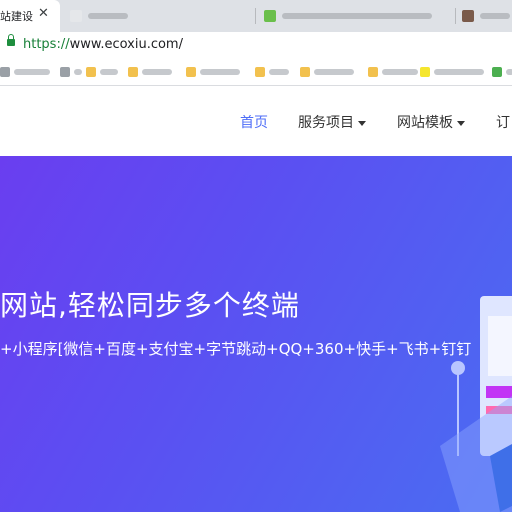 The image size is (512, 512). What do you see at coordinates (46, 44) in the screenshot?
I see `url-scheme: https://` at bounding box center [46, 44].